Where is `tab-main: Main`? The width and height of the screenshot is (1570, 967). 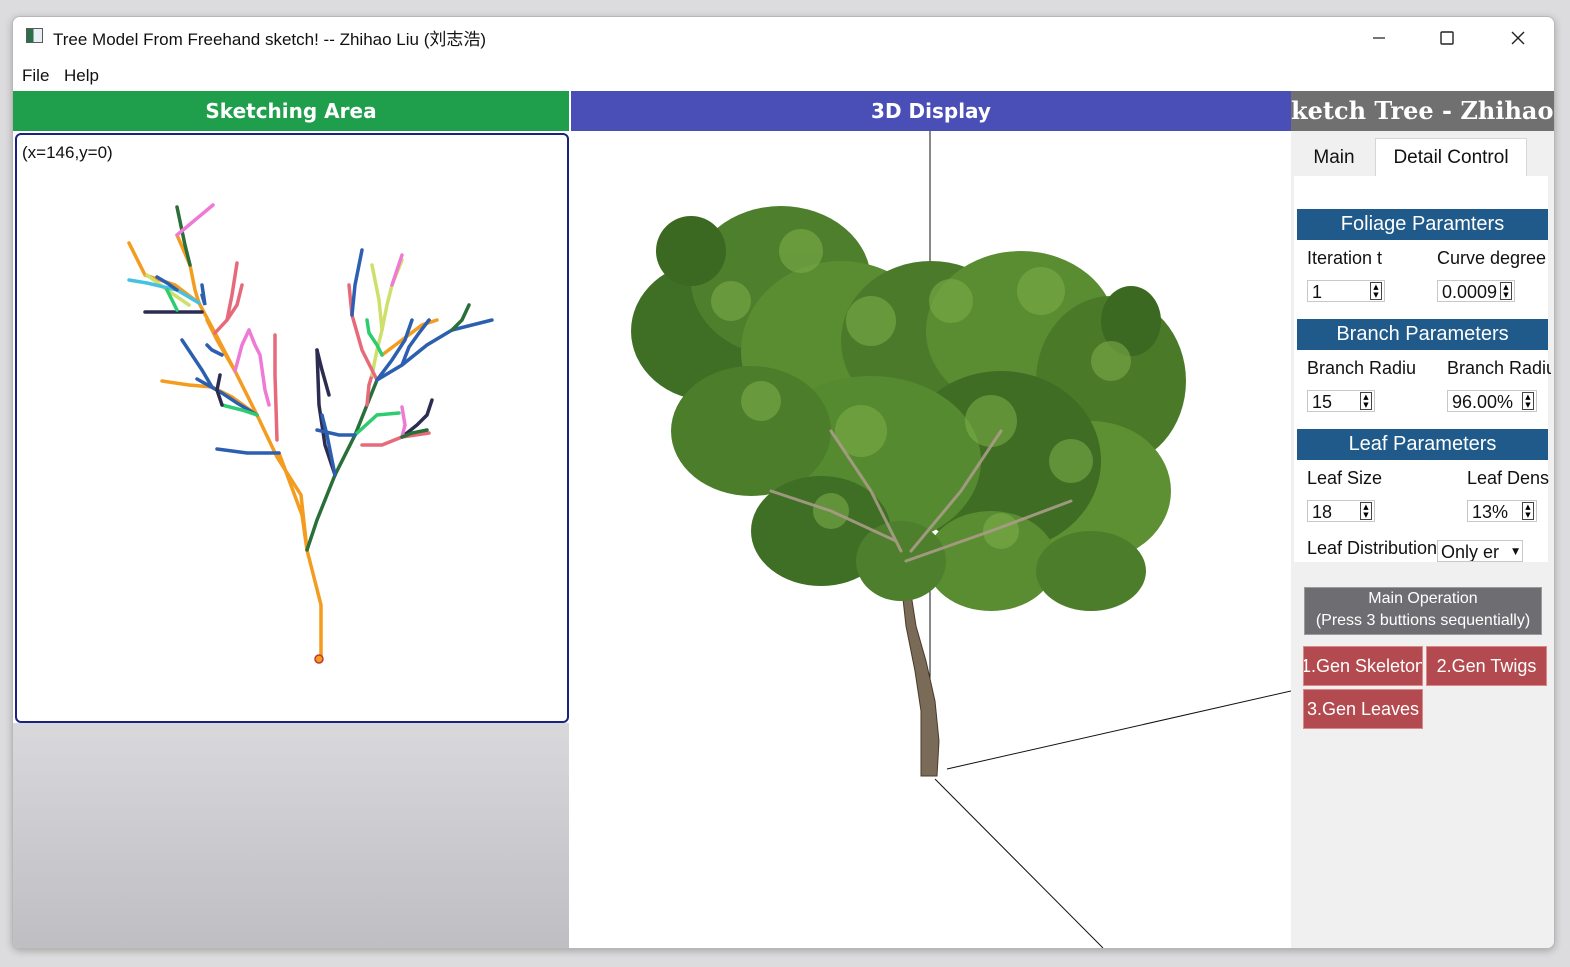
tab-main: Main is located at coordinates (1334, 158).